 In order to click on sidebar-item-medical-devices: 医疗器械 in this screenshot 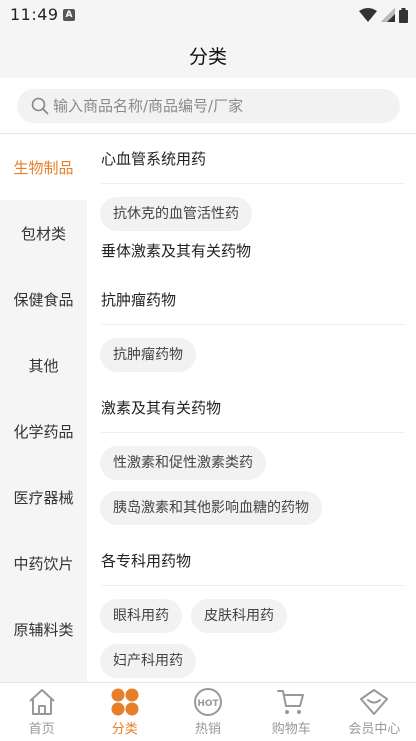, I will do `click(43, 497)`.